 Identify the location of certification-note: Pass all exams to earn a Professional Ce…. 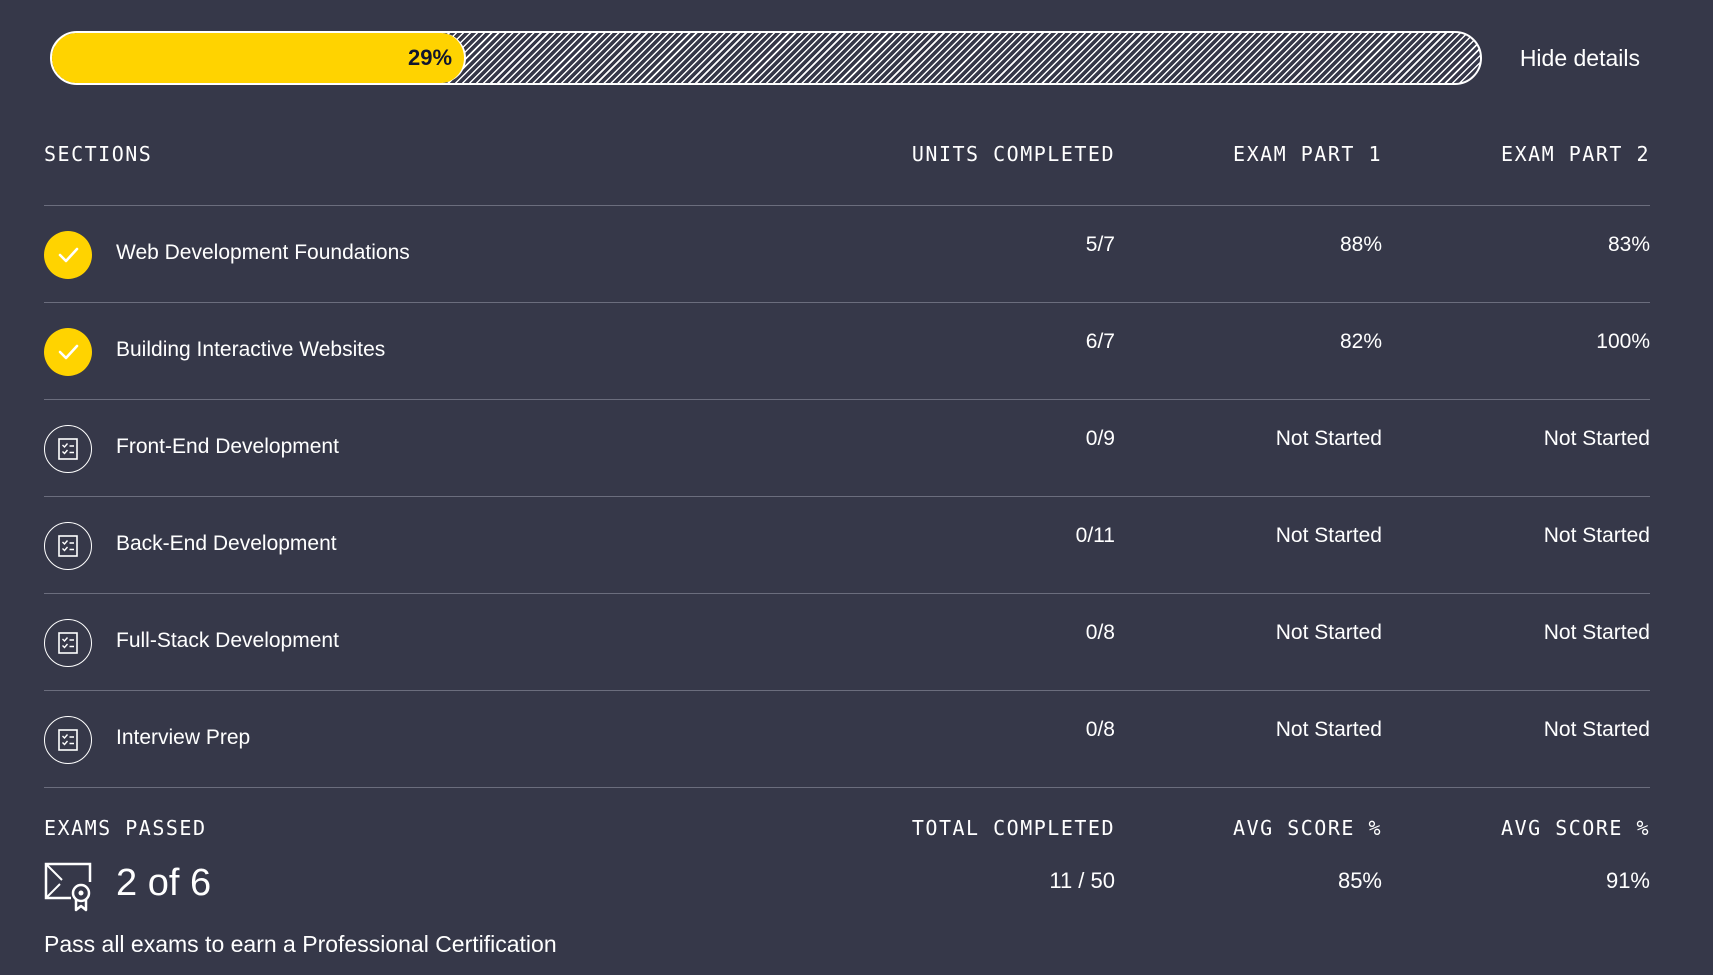
(300, 944).